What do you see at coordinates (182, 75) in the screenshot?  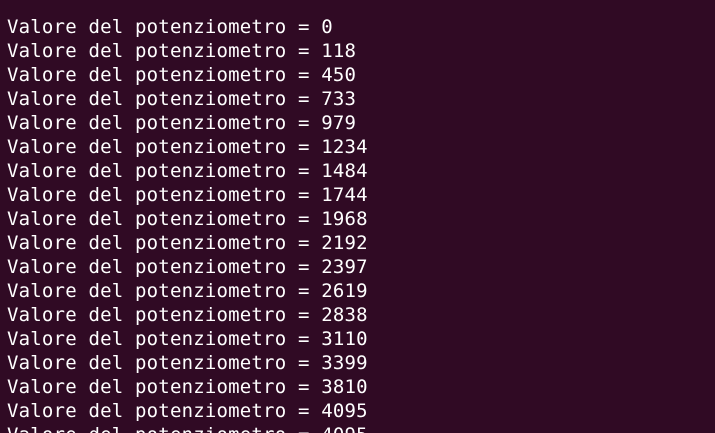 I see `terminal-line: Valore del potenziometro = 450` at bounding box center [182, 75].